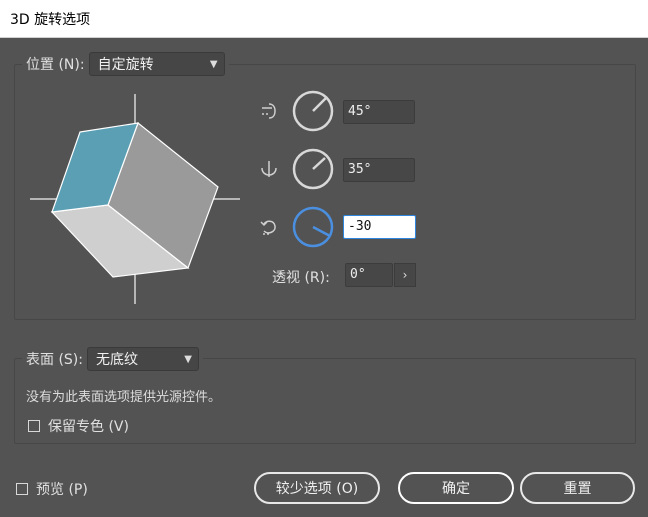 This screenshot has width=648, height=517. I want to click on x-axis-rotate-icon, so click(269, 111).